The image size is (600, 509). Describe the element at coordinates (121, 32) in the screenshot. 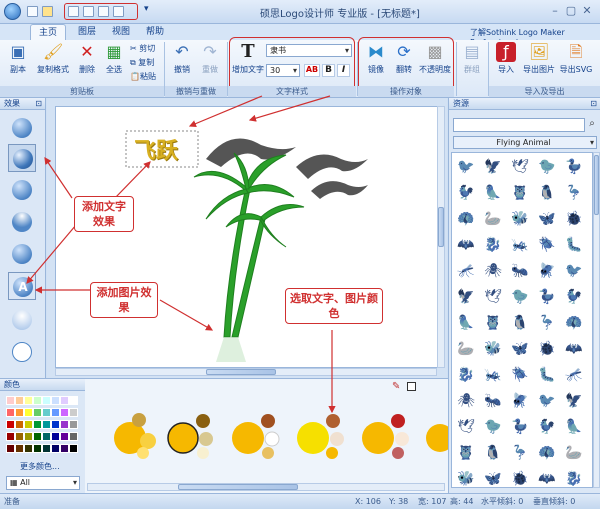

I see `tab-view: 视图` at that location.